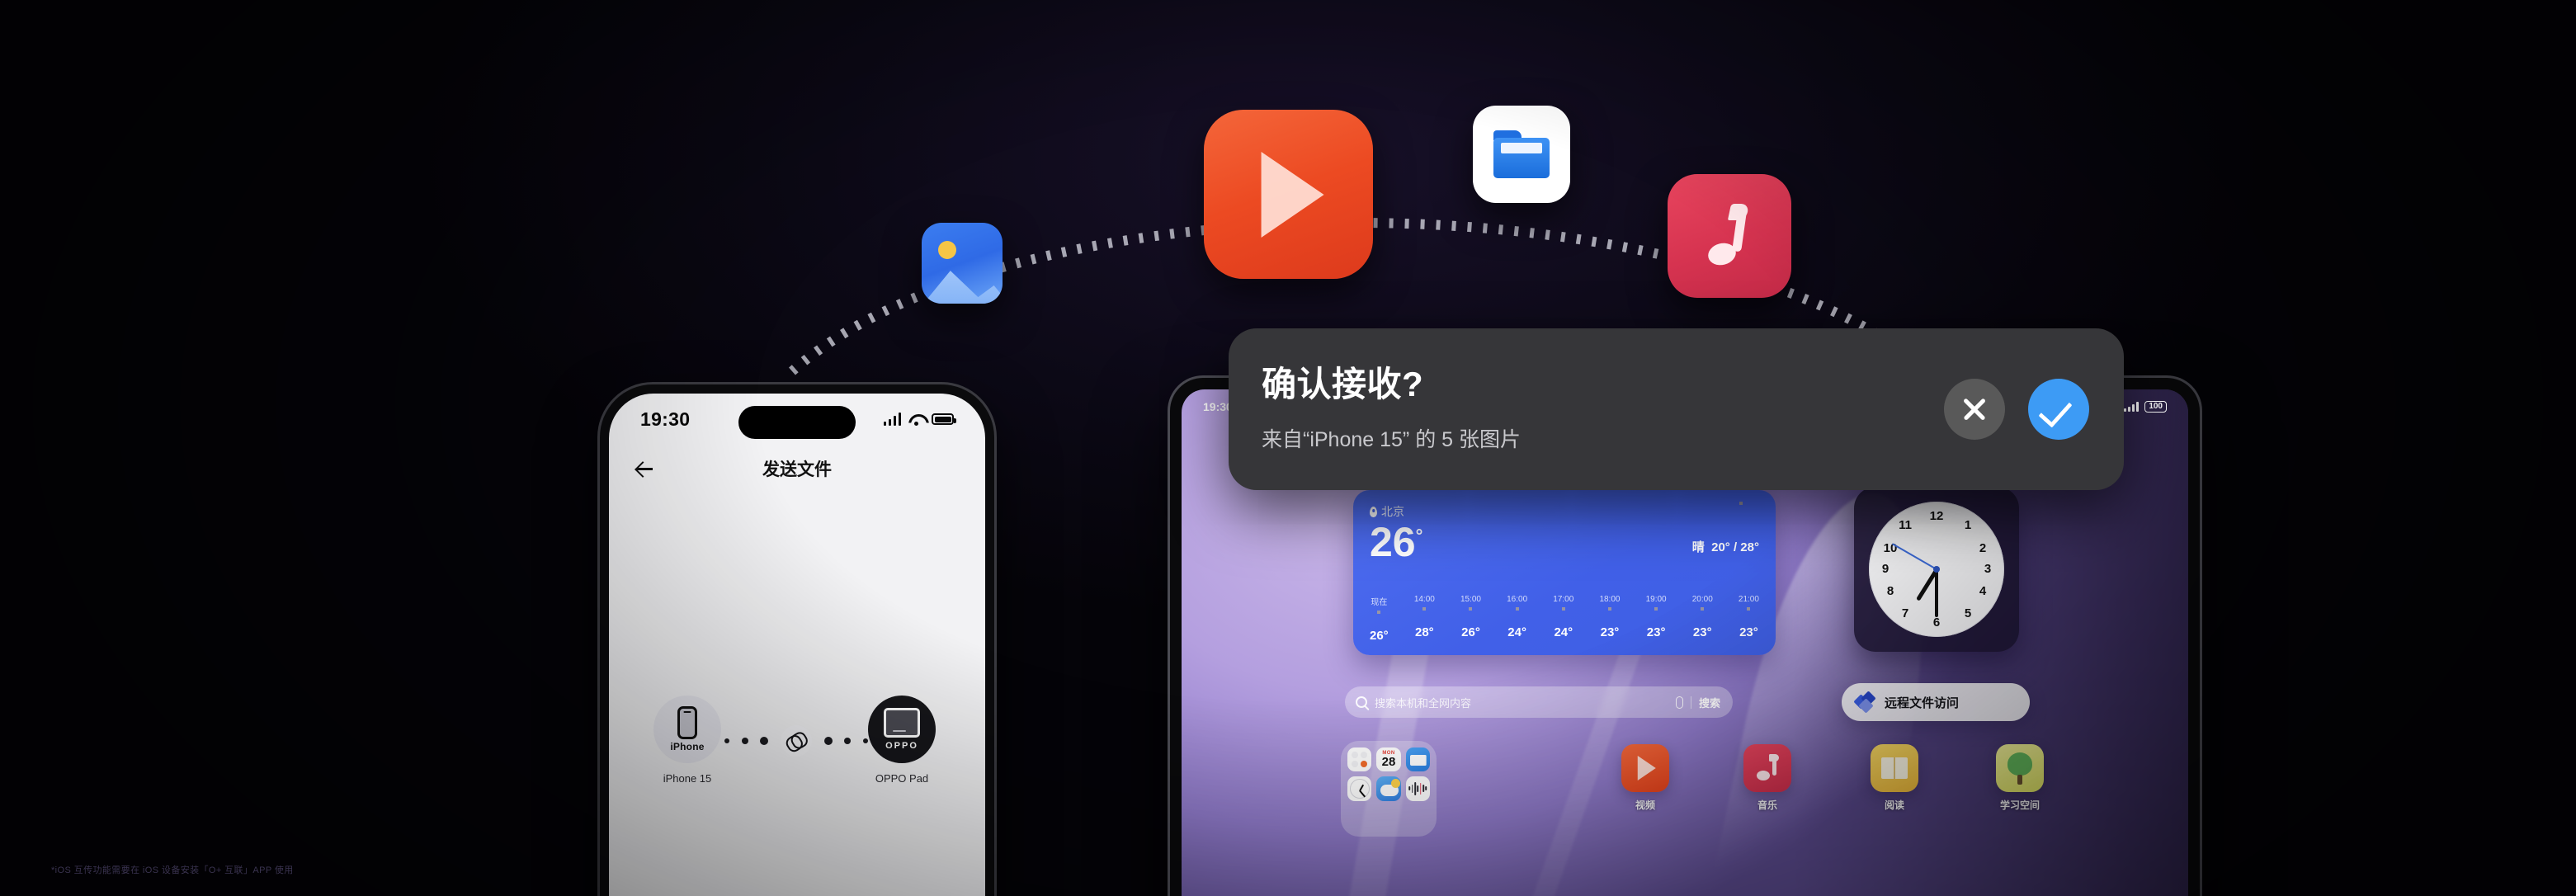  Describe the element at coordinates (2058, 409) in the screenshot. I see `accept-button` at that location.